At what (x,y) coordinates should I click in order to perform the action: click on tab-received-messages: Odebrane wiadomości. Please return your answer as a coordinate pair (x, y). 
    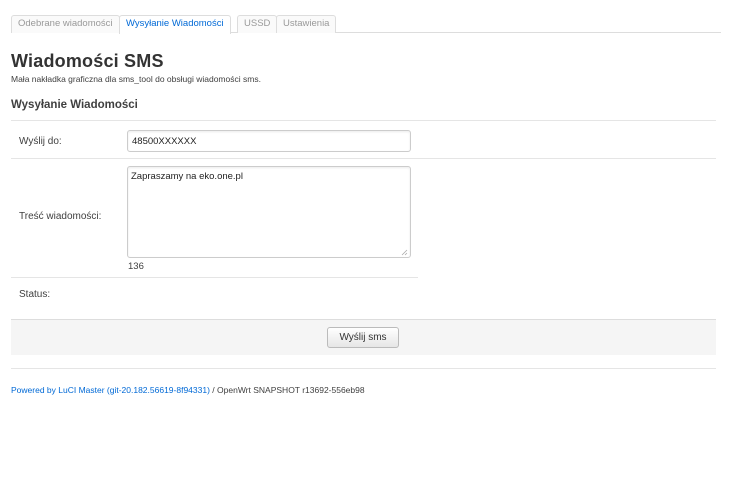
    Looking at the image, I should click on (65, 24).